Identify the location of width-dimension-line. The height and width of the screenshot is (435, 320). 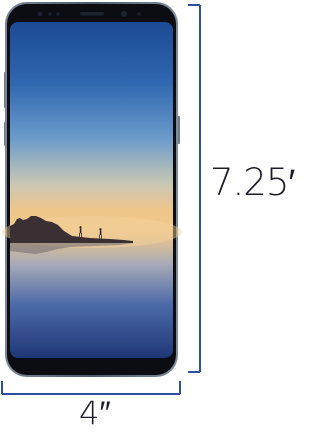
(91, 388).